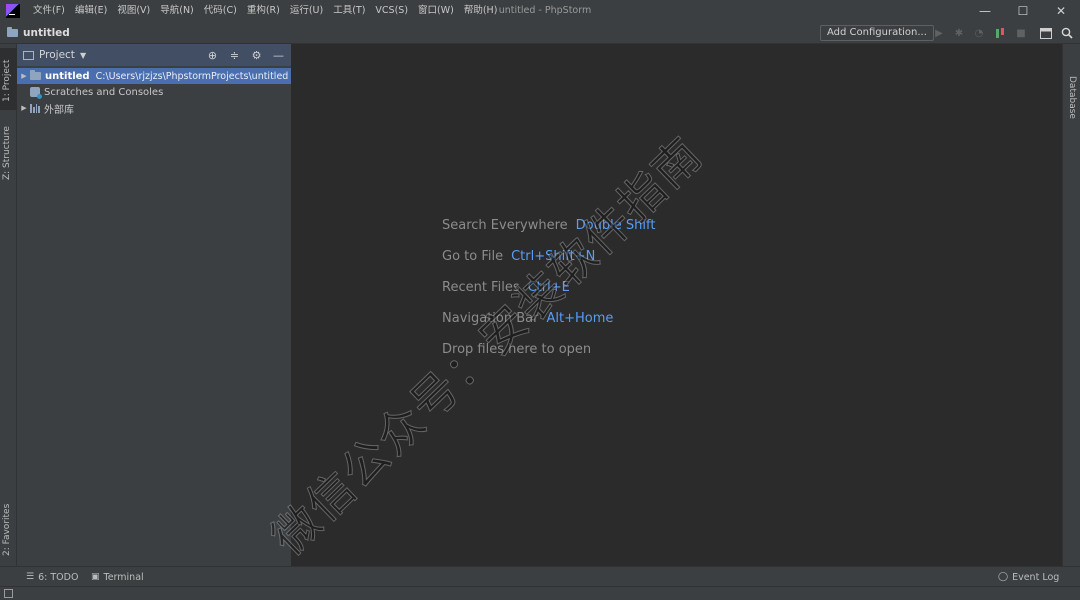 Image resolution: width=1080 pixels, height=600 pixels. I want to click on tab-structure-label: Z: Structure, so click(7, 153).